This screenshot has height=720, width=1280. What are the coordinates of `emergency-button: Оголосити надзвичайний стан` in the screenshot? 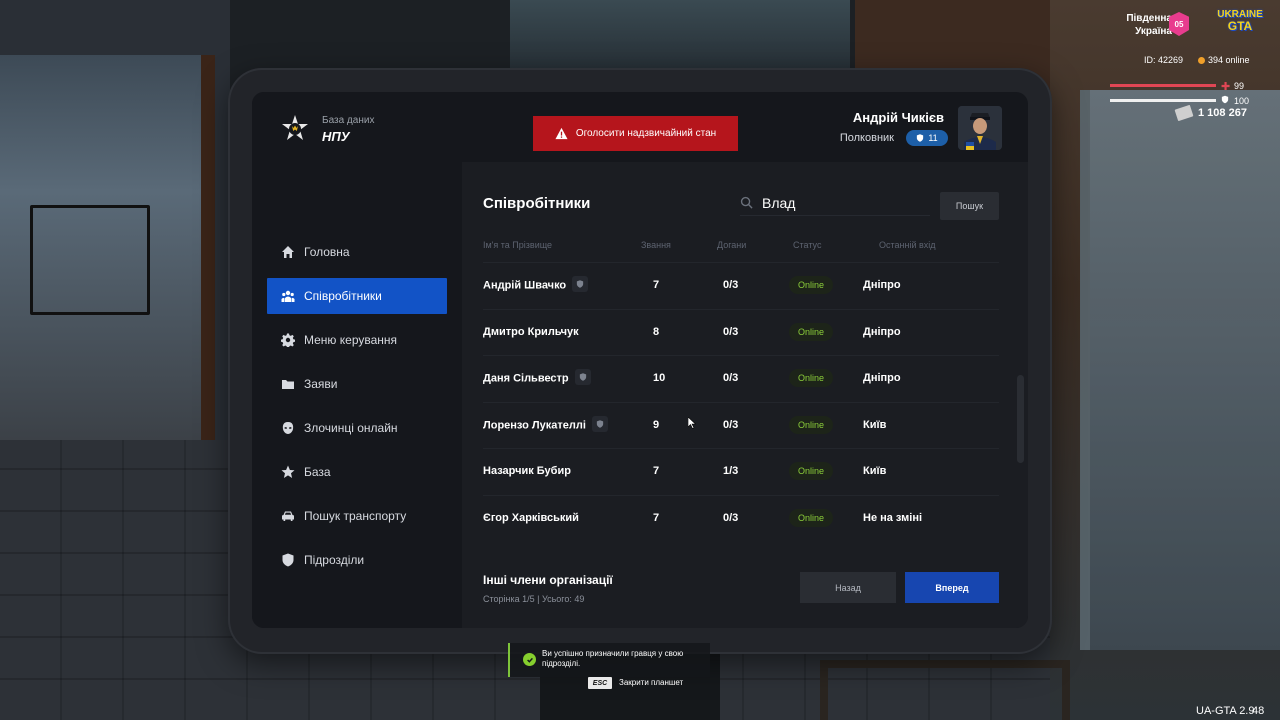 It's located at (635, 133).